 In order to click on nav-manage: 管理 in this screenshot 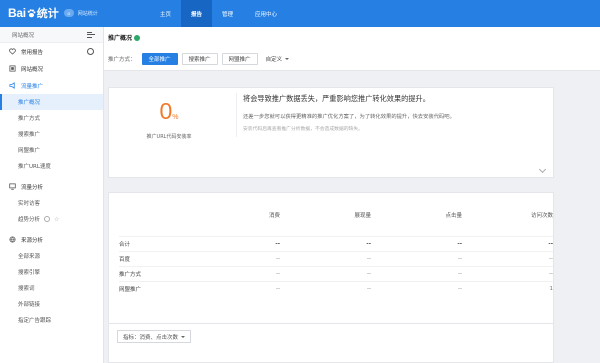, I will do `click(227, 13)`.